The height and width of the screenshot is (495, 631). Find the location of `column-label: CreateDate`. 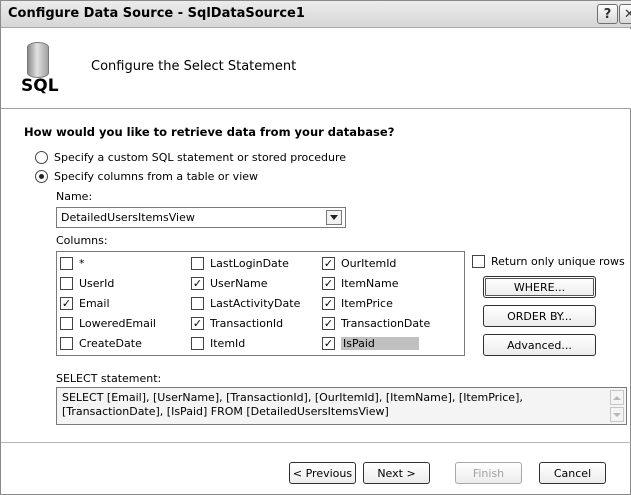

column-label: CreateDate is located at coordinates (110, 343).